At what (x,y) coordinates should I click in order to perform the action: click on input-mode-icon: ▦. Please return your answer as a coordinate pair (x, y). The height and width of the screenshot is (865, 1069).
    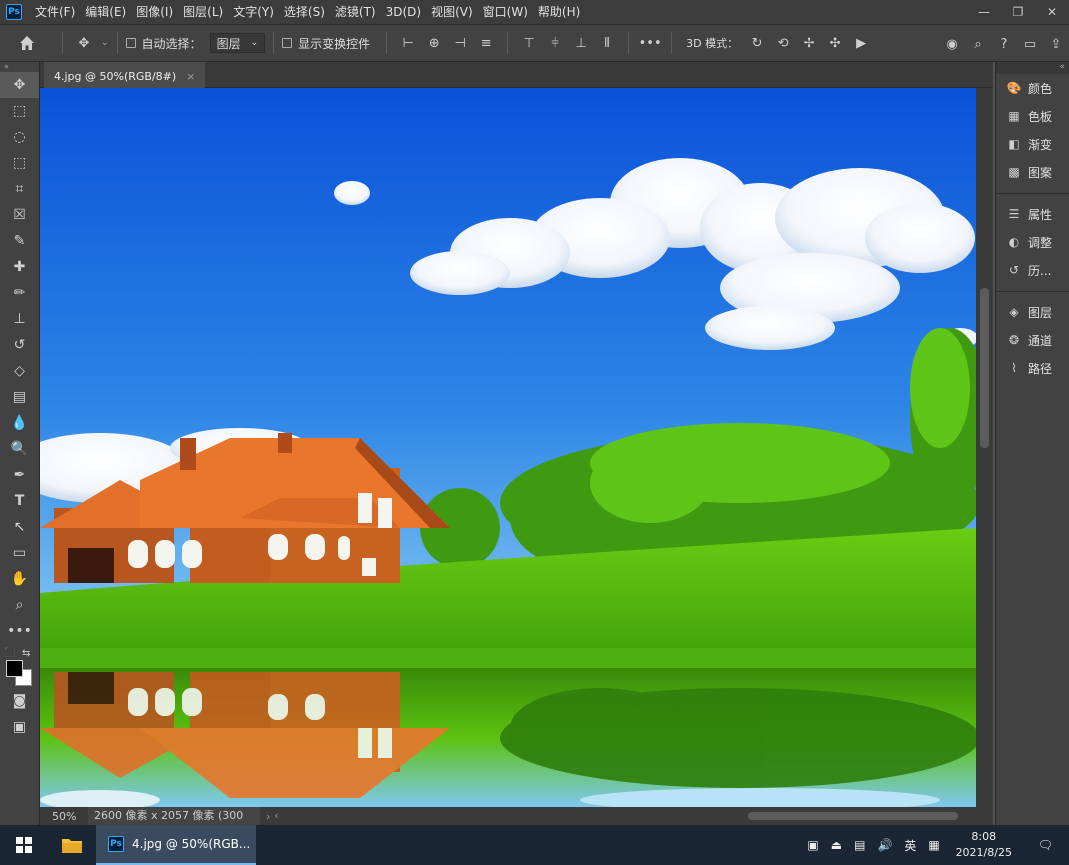
    Looking at the image, I should click on (933, 845).